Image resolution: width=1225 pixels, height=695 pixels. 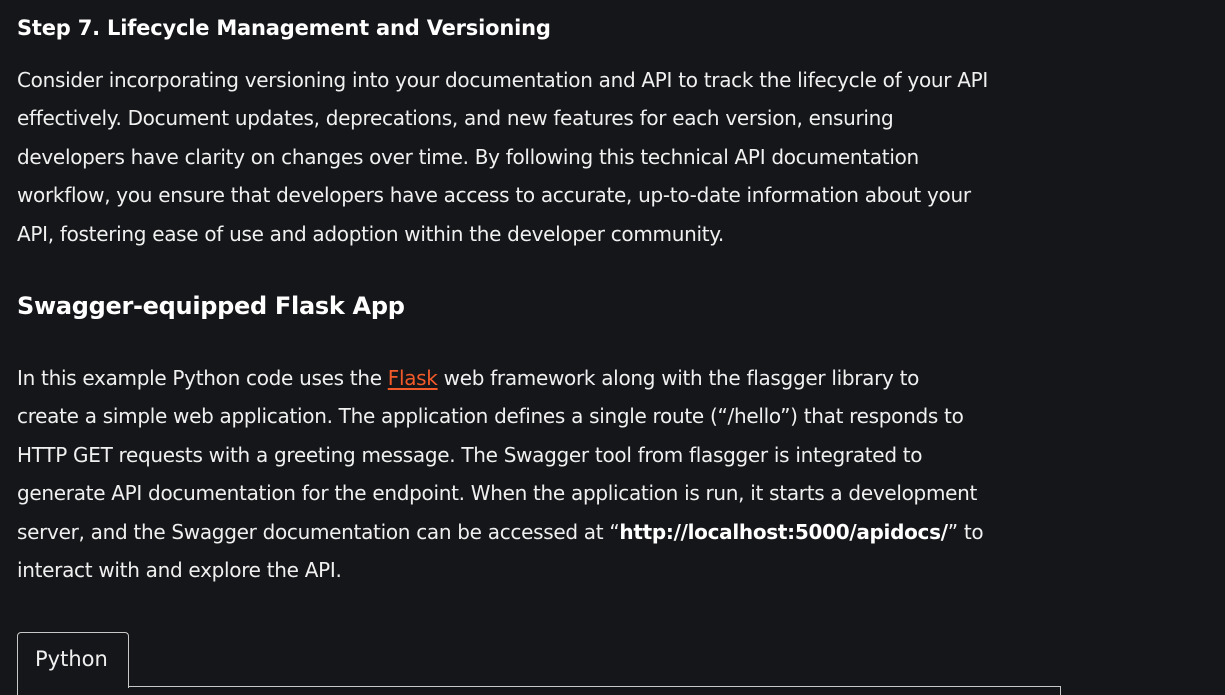 What do you see at coordinates (211, 306) in the screenshot?
I see `section-heading: Swagger-equipped Flask App` at bounding box center [211, 306].